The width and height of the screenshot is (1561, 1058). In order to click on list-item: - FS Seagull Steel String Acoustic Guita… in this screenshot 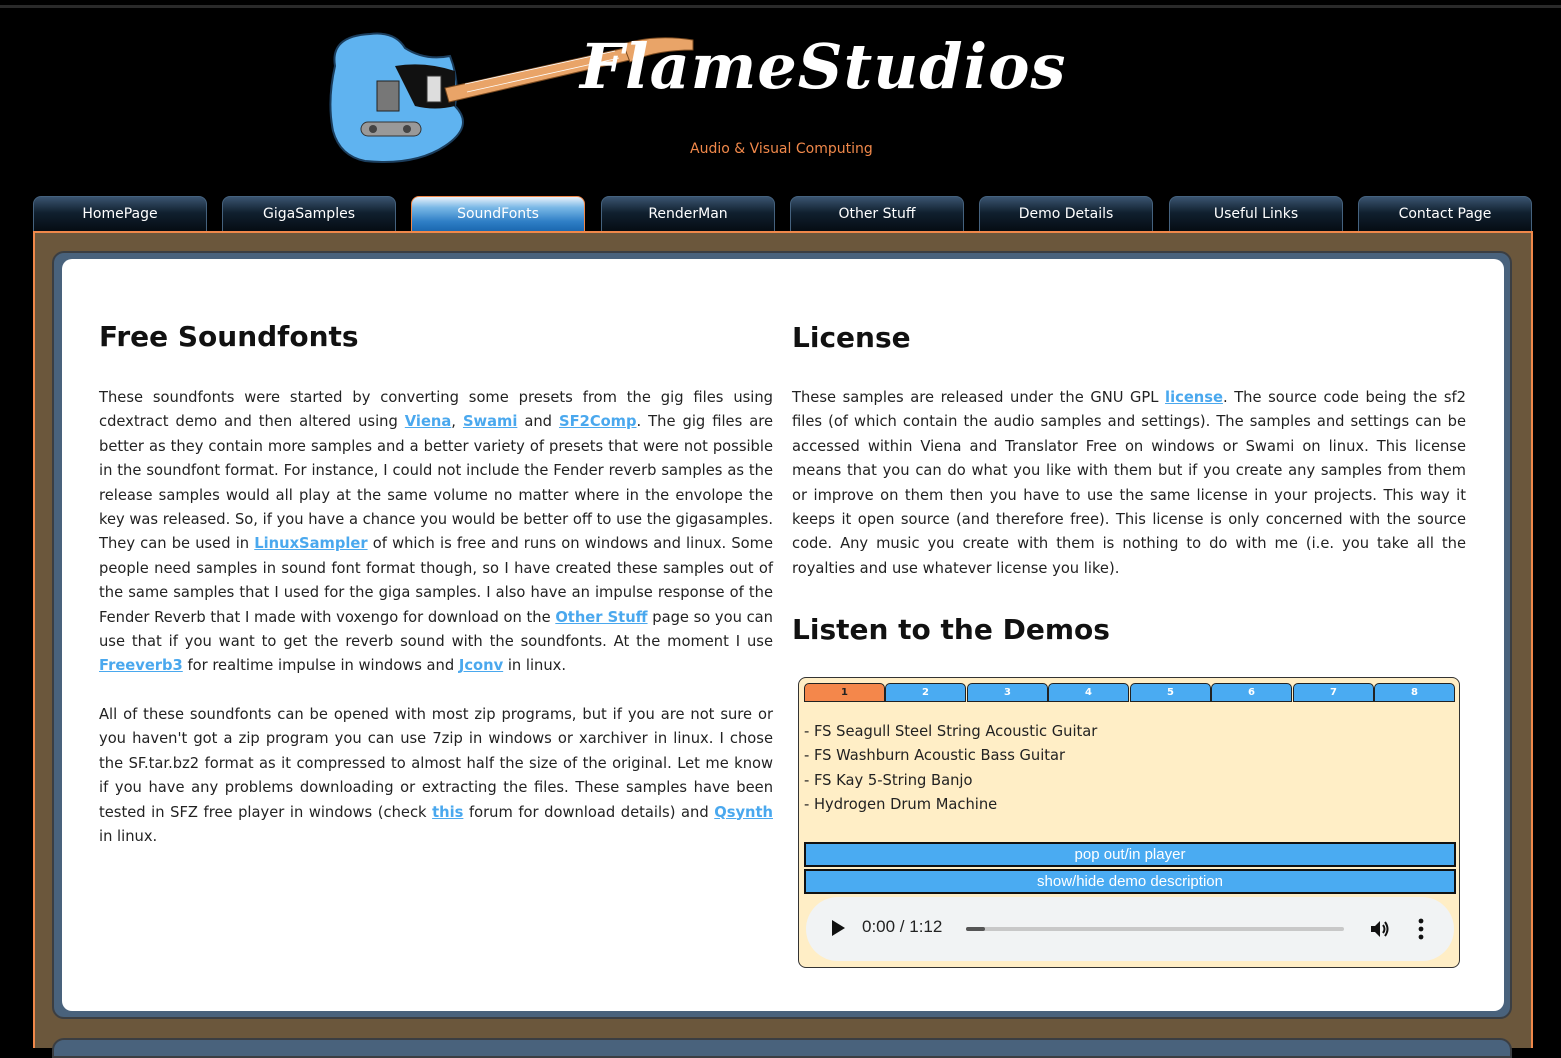, I will do `click(951, 731)`.